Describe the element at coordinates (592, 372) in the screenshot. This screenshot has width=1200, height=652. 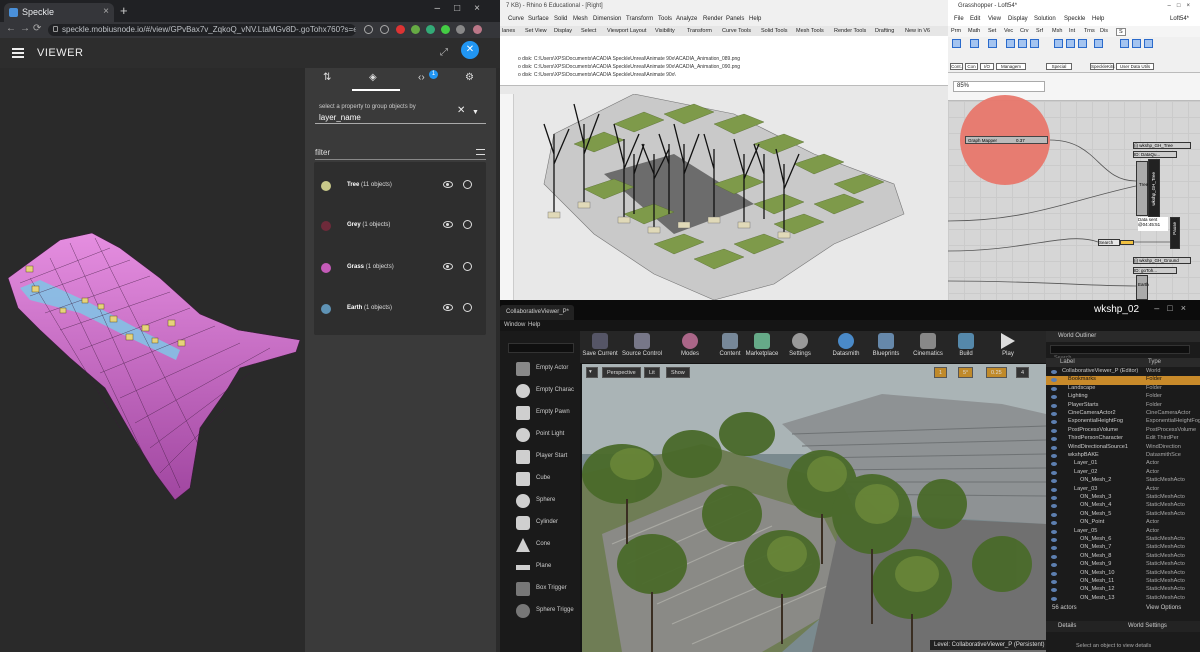
I see `viewport-options-icon: ▾` at that location.